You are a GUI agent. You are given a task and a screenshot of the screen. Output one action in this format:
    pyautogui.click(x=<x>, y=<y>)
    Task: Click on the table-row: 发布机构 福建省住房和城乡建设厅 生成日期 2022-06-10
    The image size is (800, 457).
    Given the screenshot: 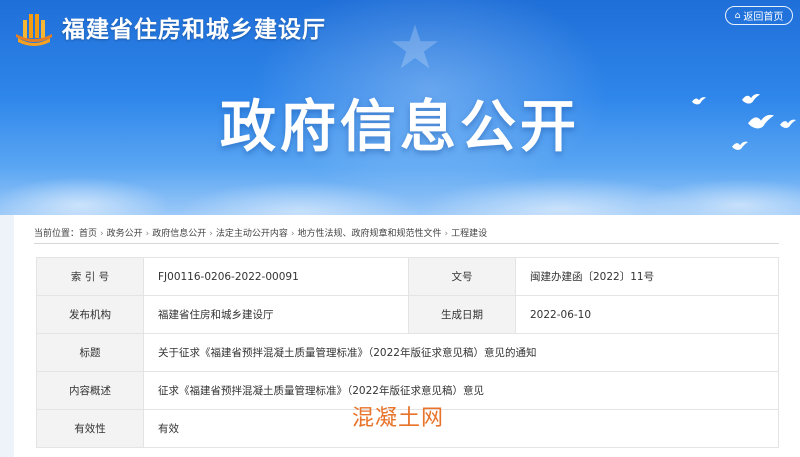 What is the action you would take?
    pyautogui.click(x=407, y=314)
    